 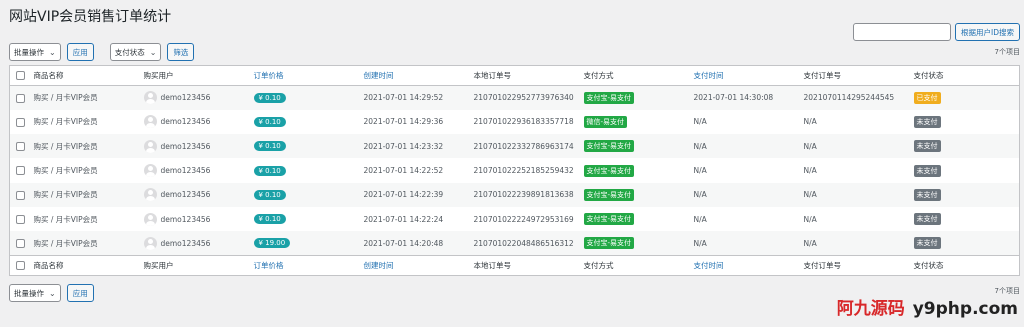 I want to click on page-title: 网站VIP会员销售订单统计, so click(x=90, y=17).